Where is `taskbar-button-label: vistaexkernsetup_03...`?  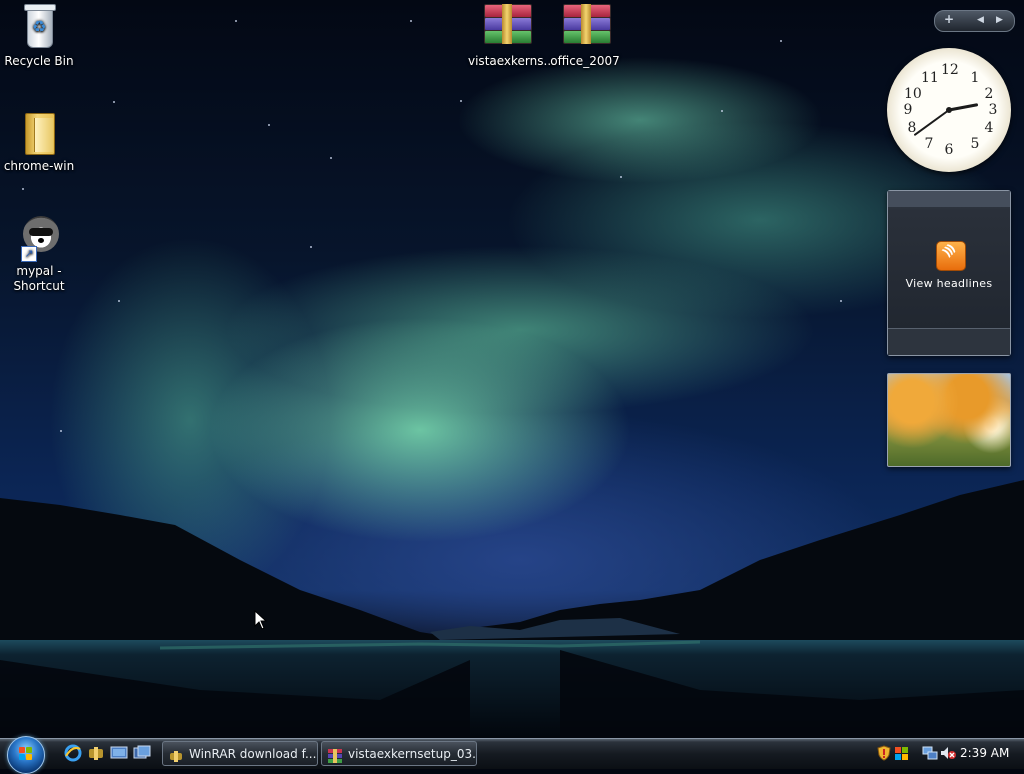 taskbar-button-label: vistaexkernsetup_03... is located at coordinates (412, 754).